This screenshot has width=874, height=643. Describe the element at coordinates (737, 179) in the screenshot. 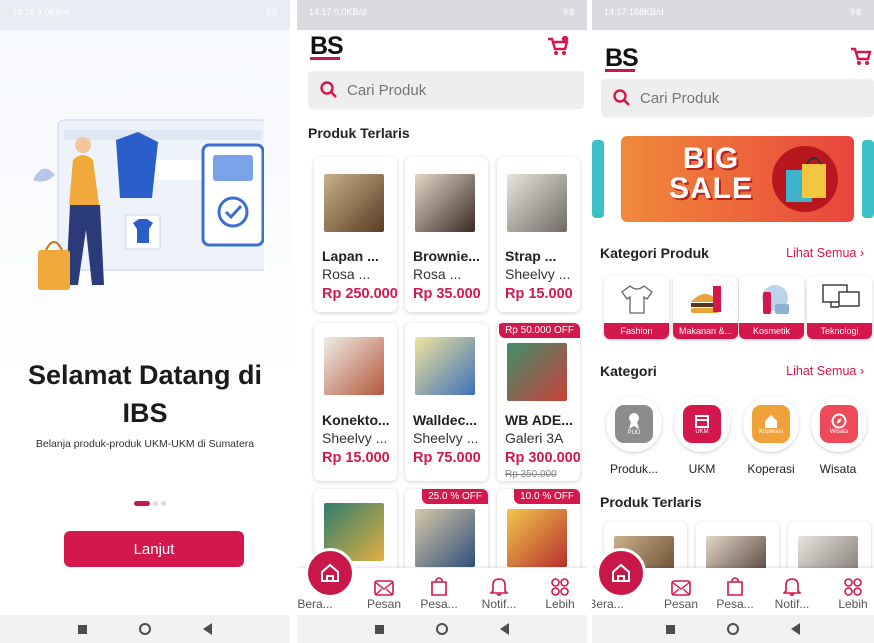

I see `promo-banner: BIG SALE` at that location.